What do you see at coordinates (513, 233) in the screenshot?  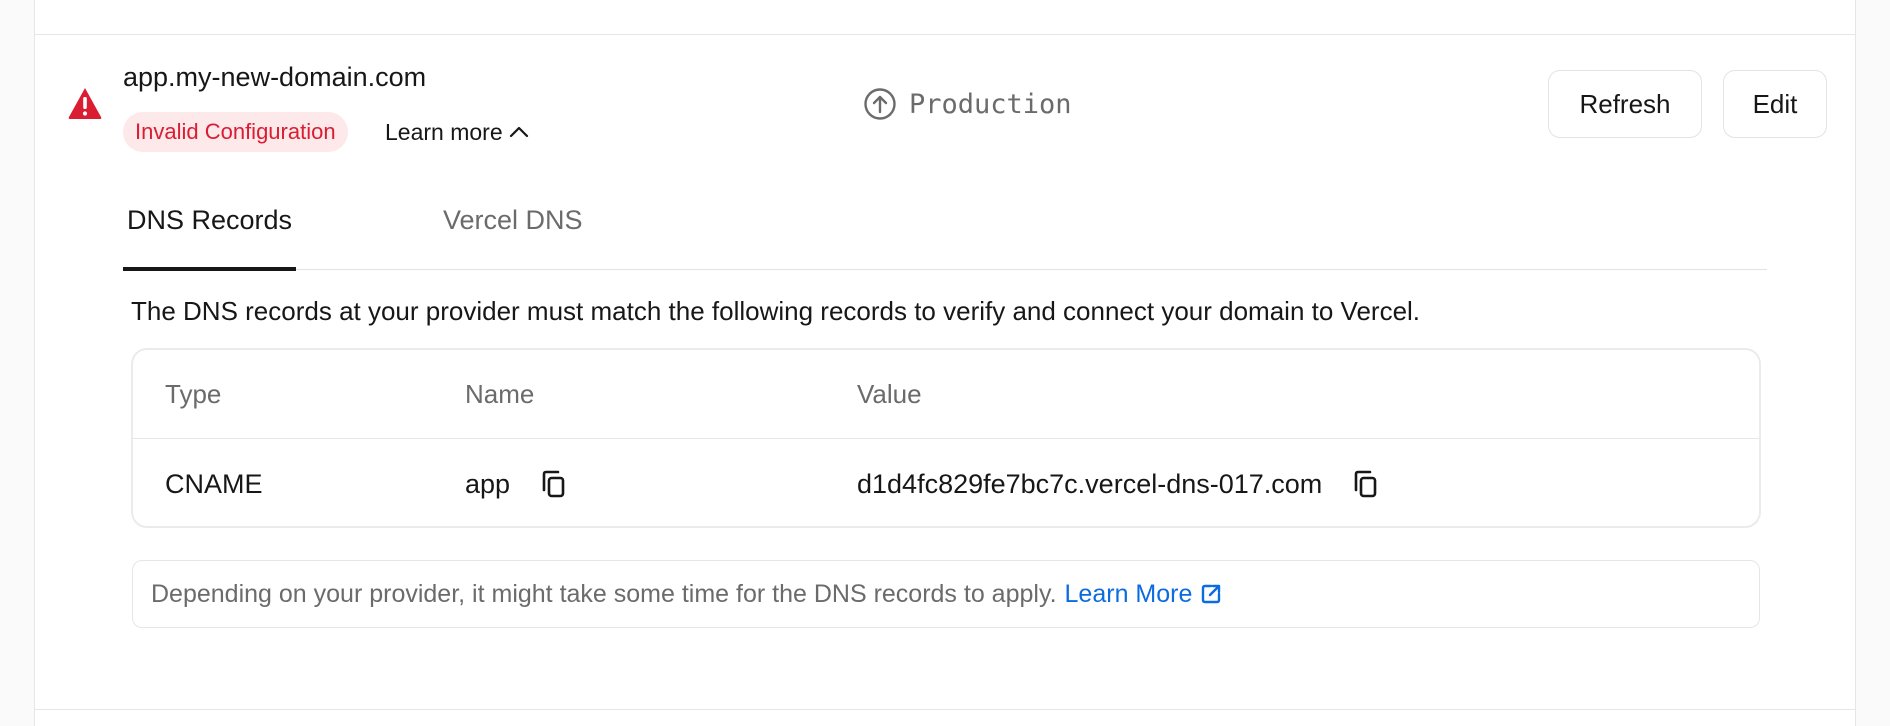 I see `tab-vercel-dns: Vercel DNS` at bounding box center [513, 233].